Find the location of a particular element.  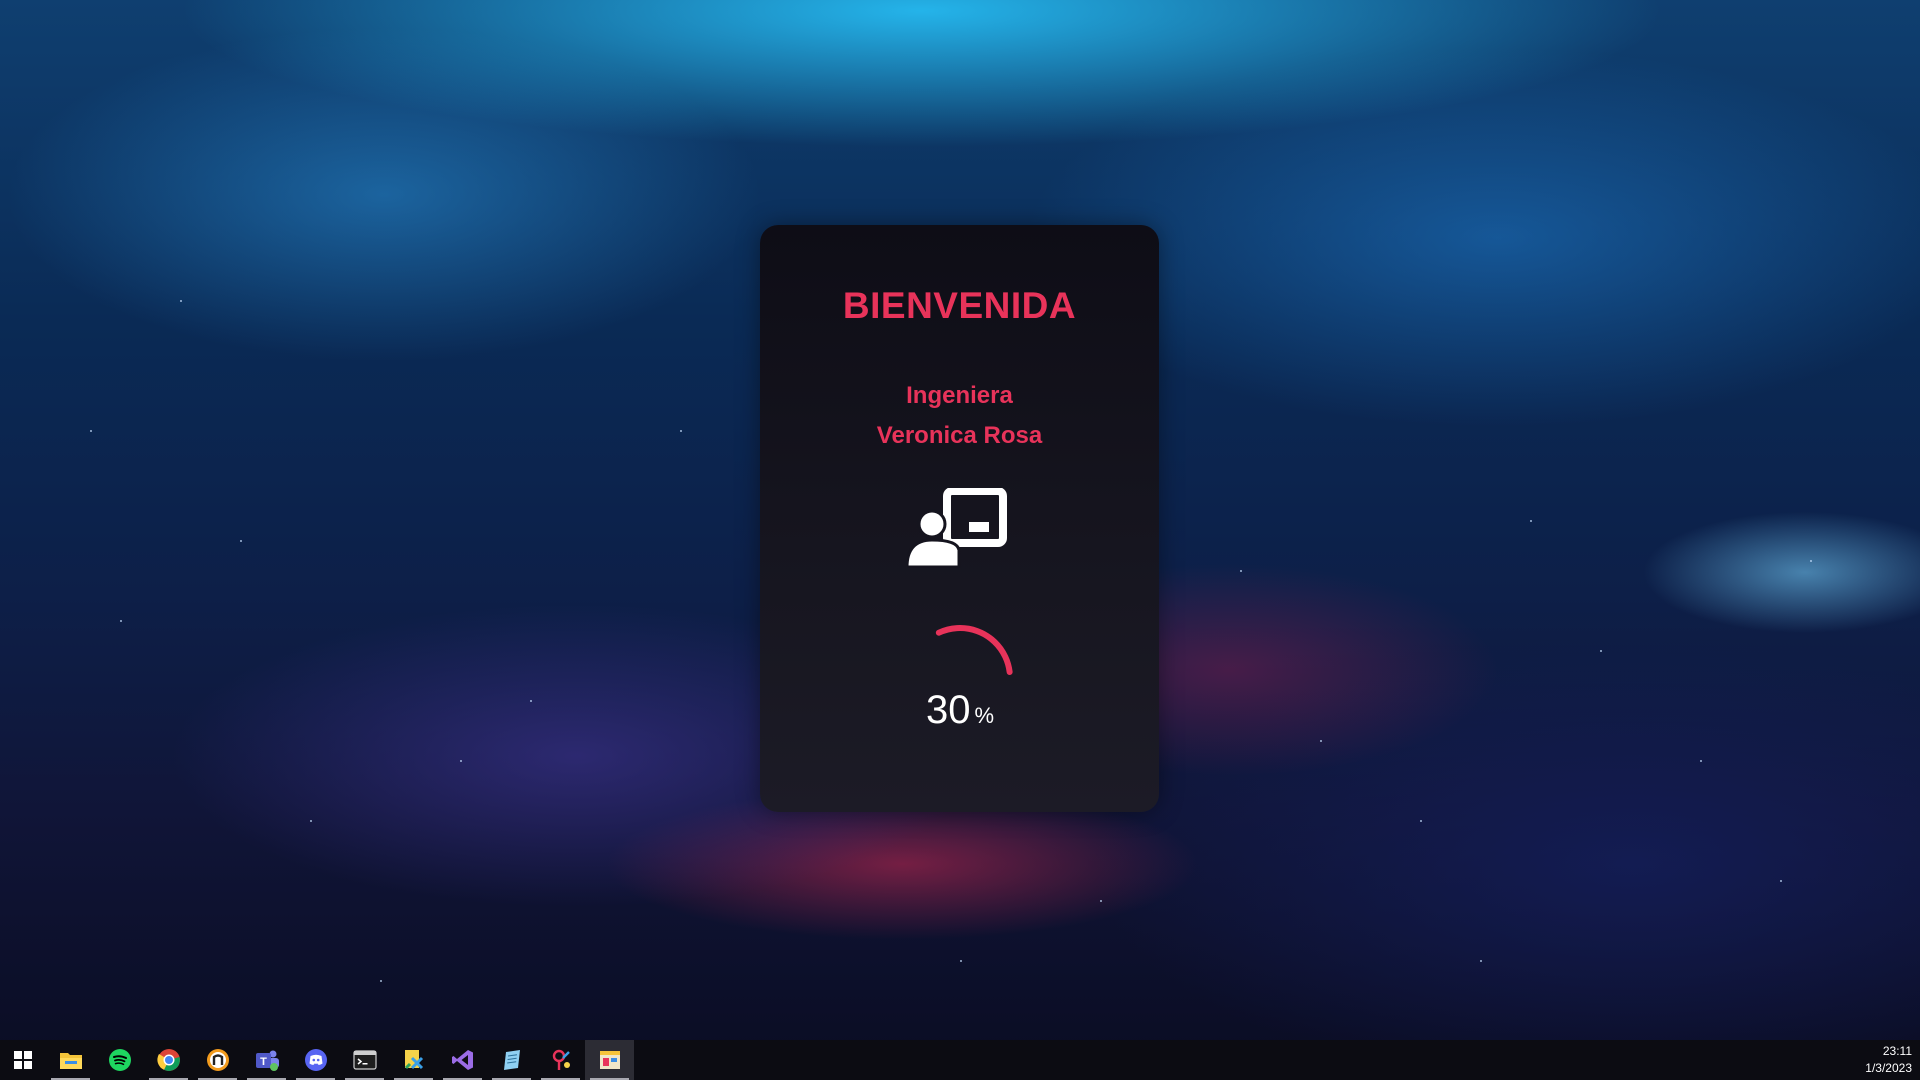

terminal-icon is located at coordinates (364, 1060).